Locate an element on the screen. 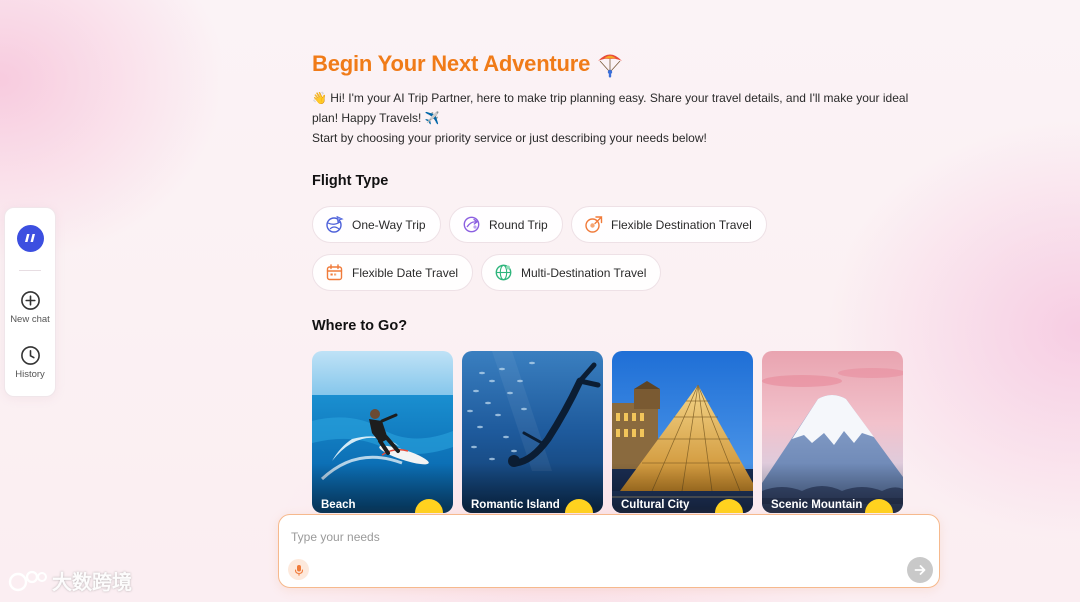 The image size is (1080, 602). watermark: 大数跨境 is located at coordinates (70, 580).